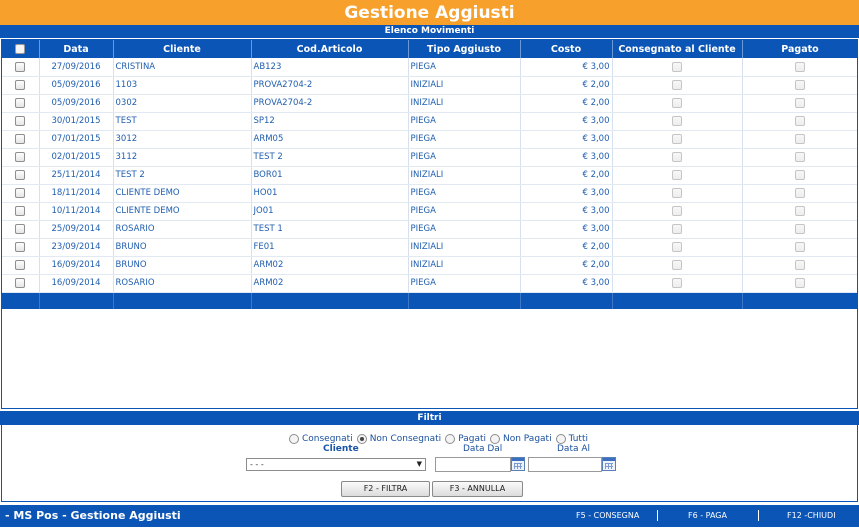 This screenshot has height=530, width=859. Describe the element at coordinates (182, 85) in the screenshot. I see `cell-cliente: 1103` at that location.